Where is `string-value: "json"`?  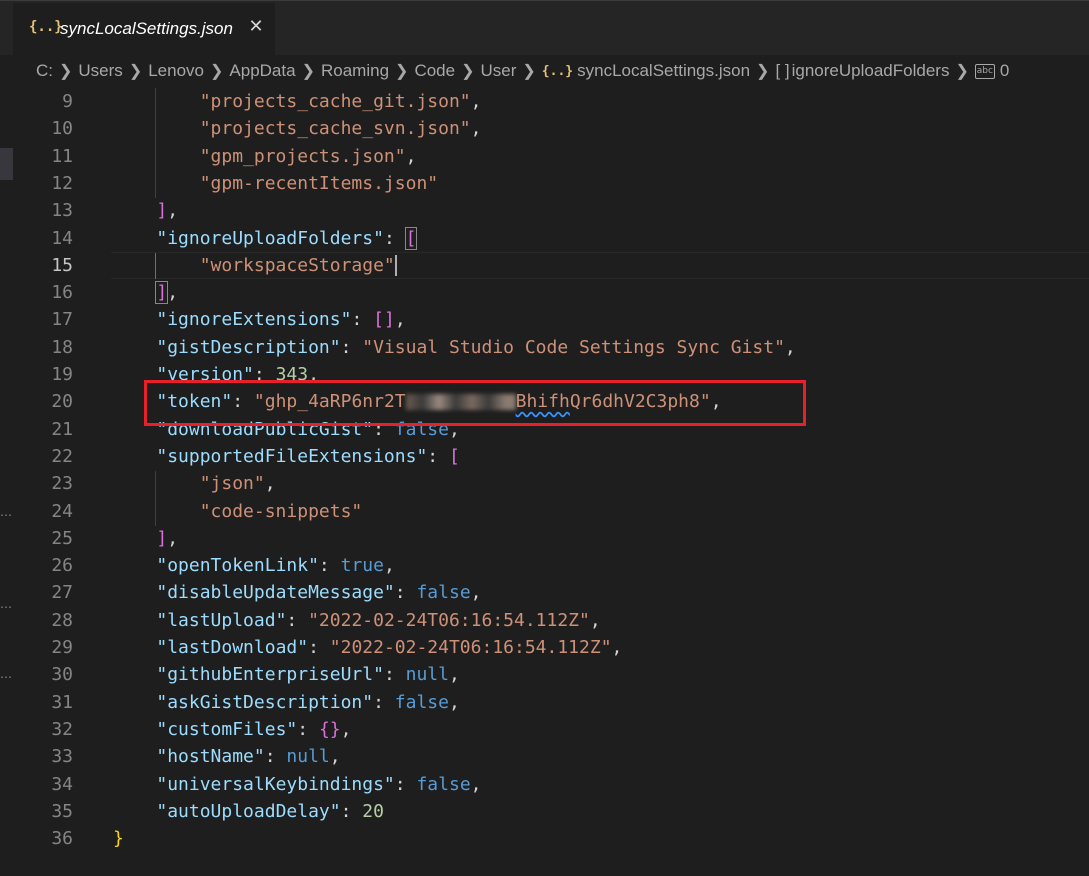
string-value: "json" is located at coordinates (232, 484).